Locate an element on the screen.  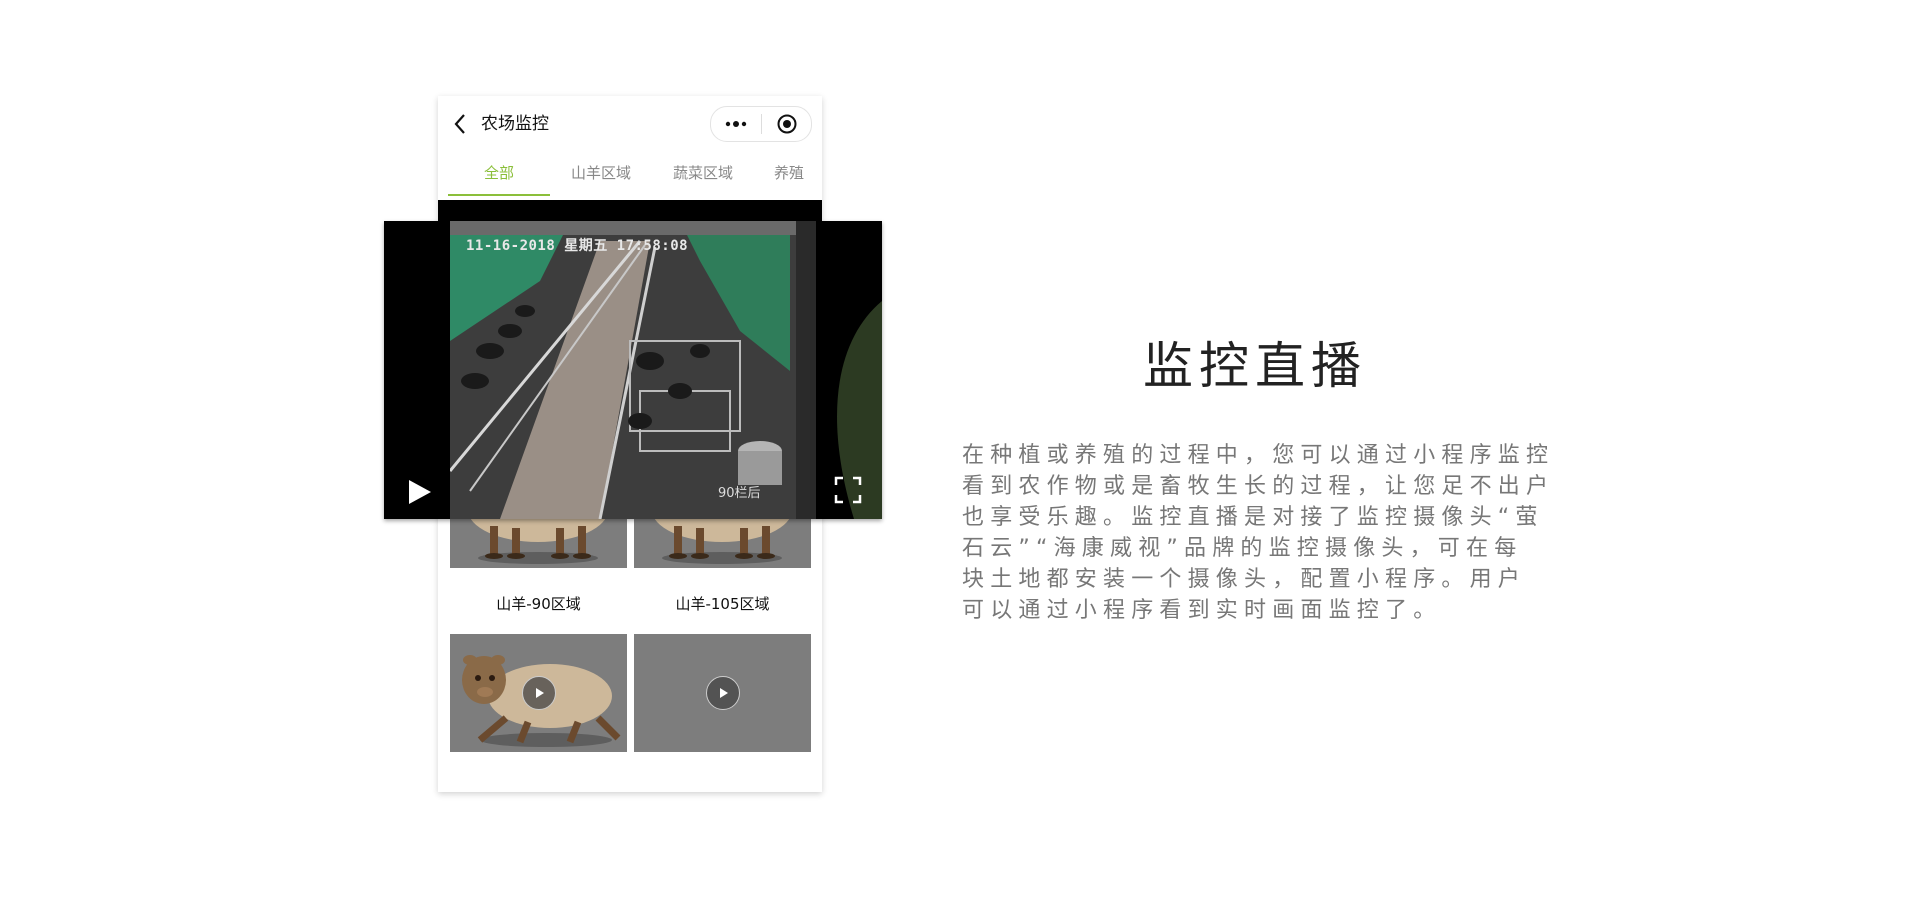
active-tab-indicator is located at coordinates (499, 195).